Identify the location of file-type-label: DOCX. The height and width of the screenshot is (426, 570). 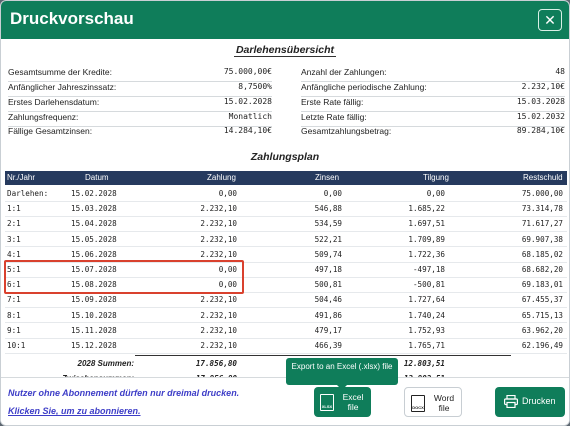
(418, 407).